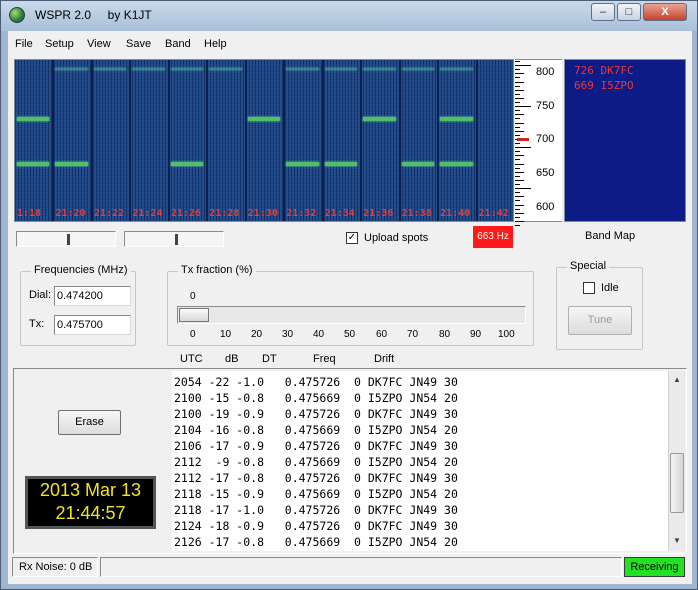 This screenshot has width=698, height=590. Describe the element at coordinates (316, 382) in the screenshot. I see `decode-row: 2054 -22 -1.0 0.475726 0 DK7FC JN49 30` at that location.